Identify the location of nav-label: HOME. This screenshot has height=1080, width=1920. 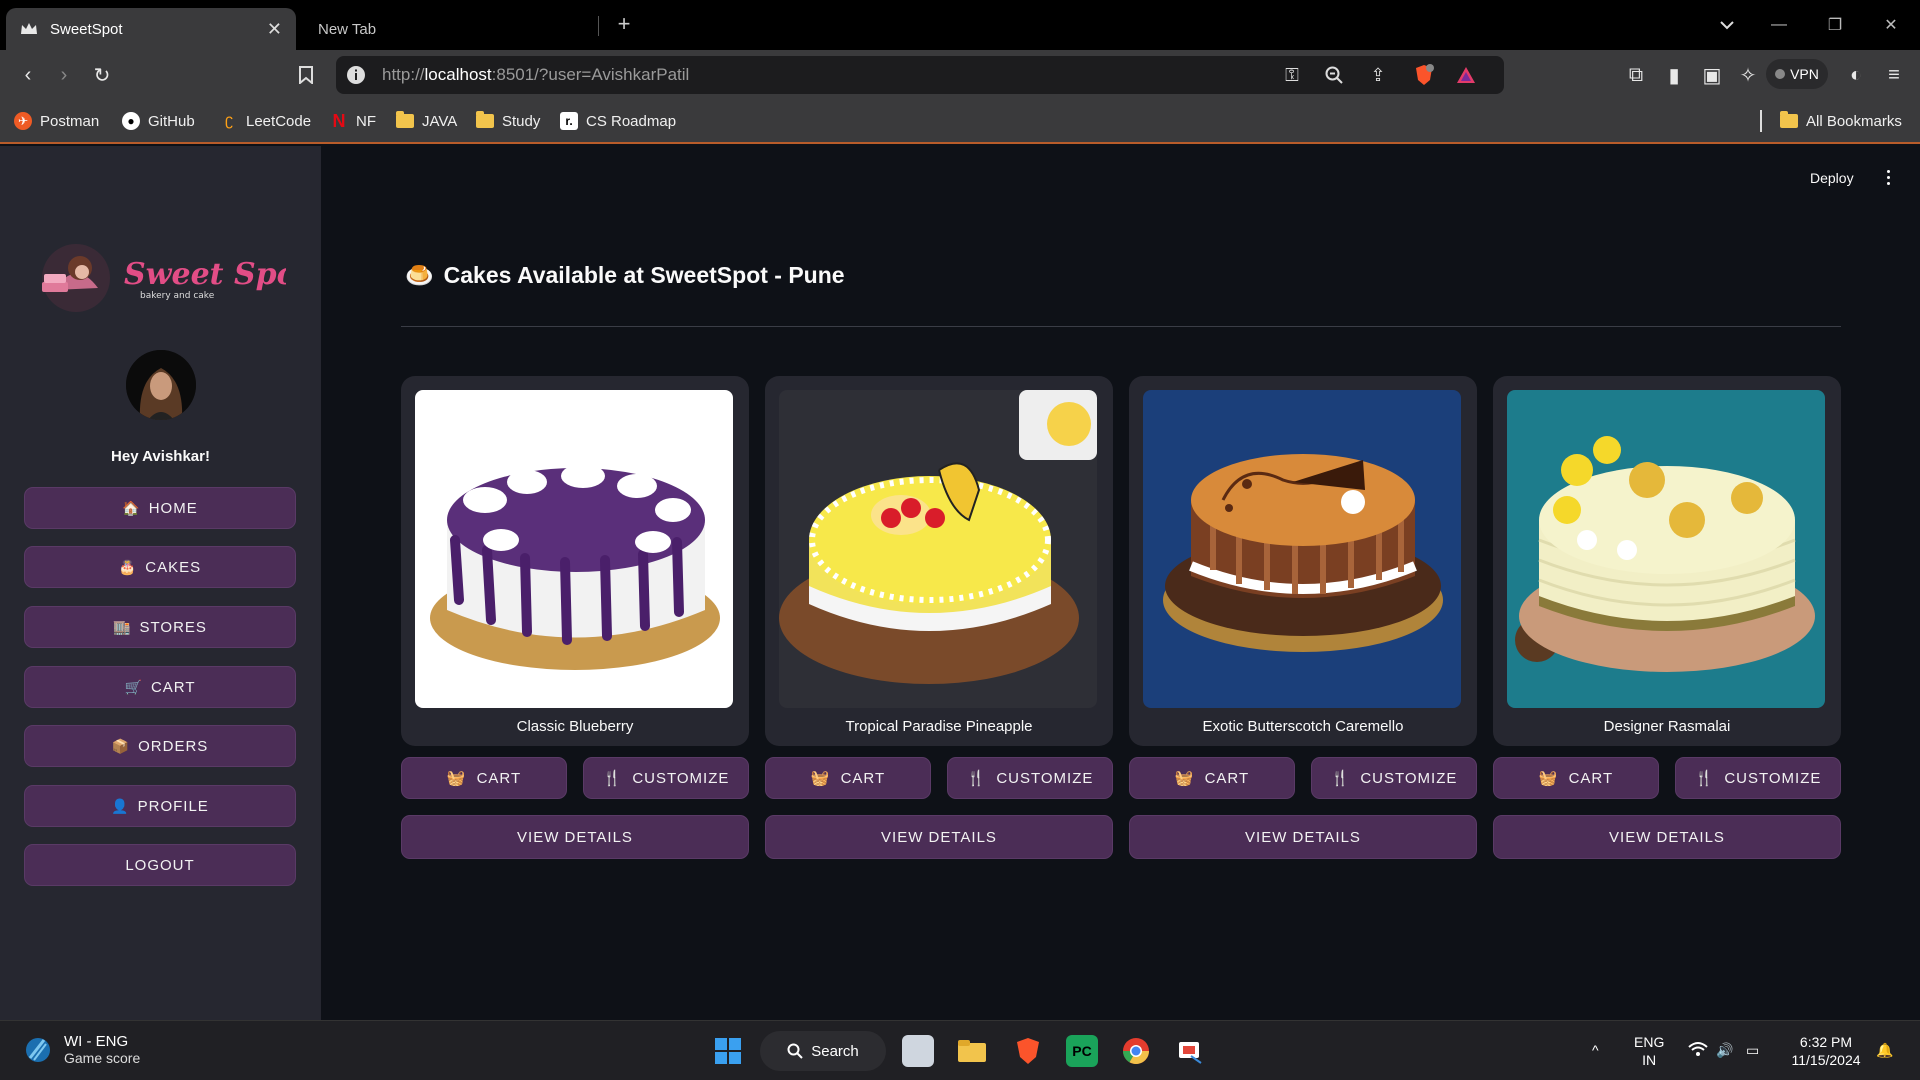
(173, 508).